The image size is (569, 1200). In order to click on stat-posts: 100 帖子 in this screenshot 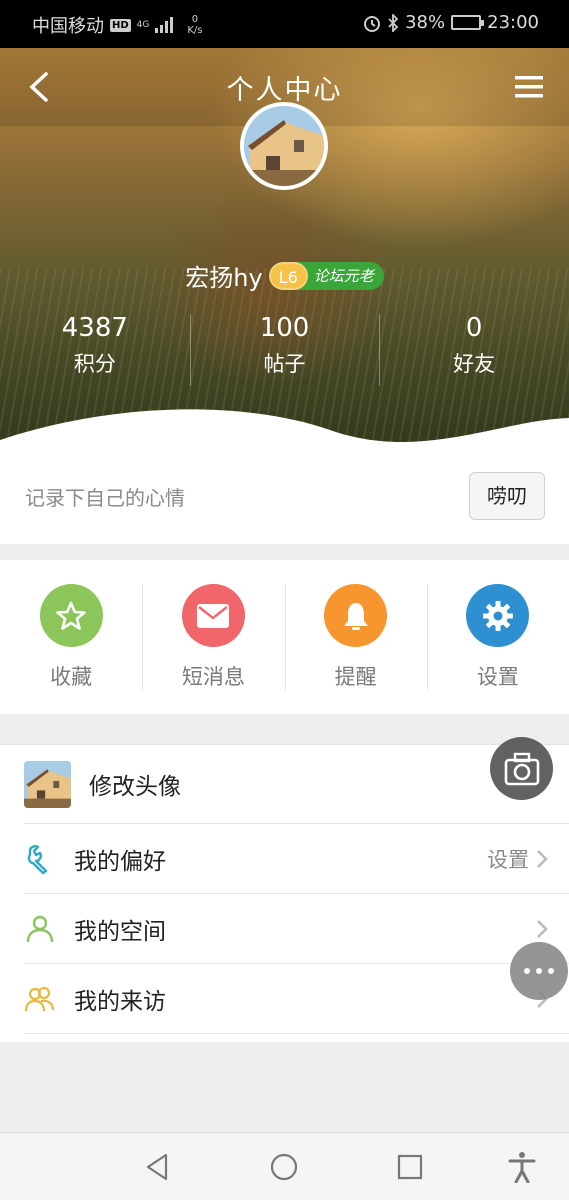, I will do `click(284, 350)`.